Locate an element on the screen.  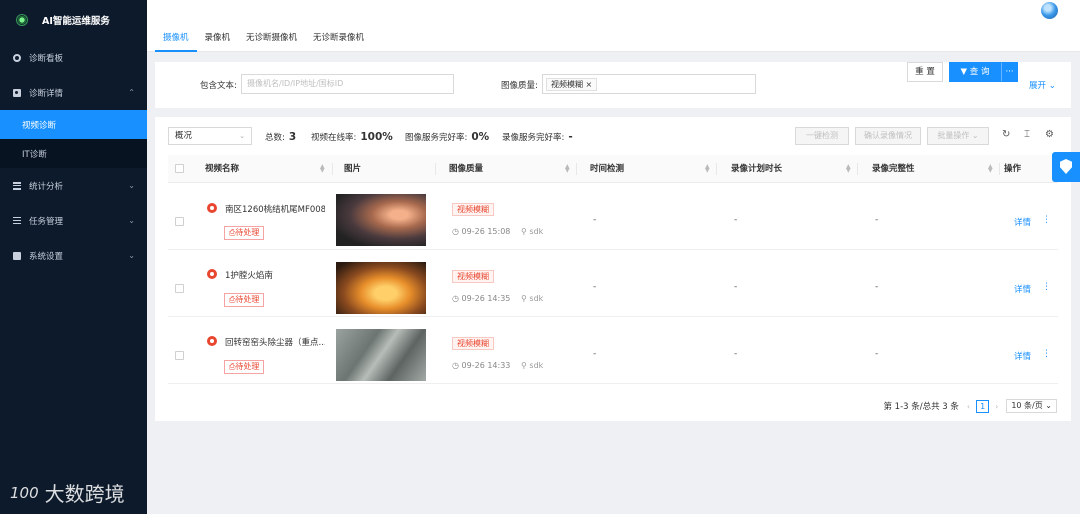
watermark: 100 大数跨境 is located at coordinates (67, 492).